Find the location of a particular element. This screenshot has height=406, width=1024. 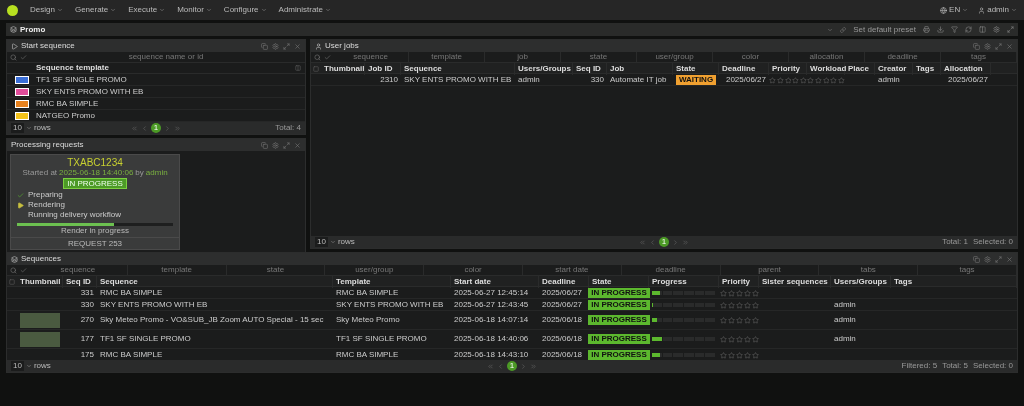

copy-icon is located at coordinates (264, 145).